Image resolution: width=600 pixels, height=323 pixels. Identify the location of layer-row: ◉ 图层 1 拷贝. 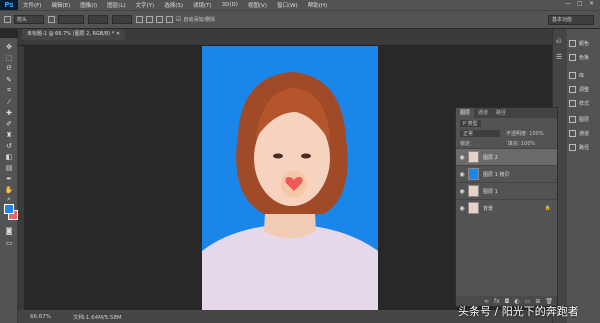
(506, 173).